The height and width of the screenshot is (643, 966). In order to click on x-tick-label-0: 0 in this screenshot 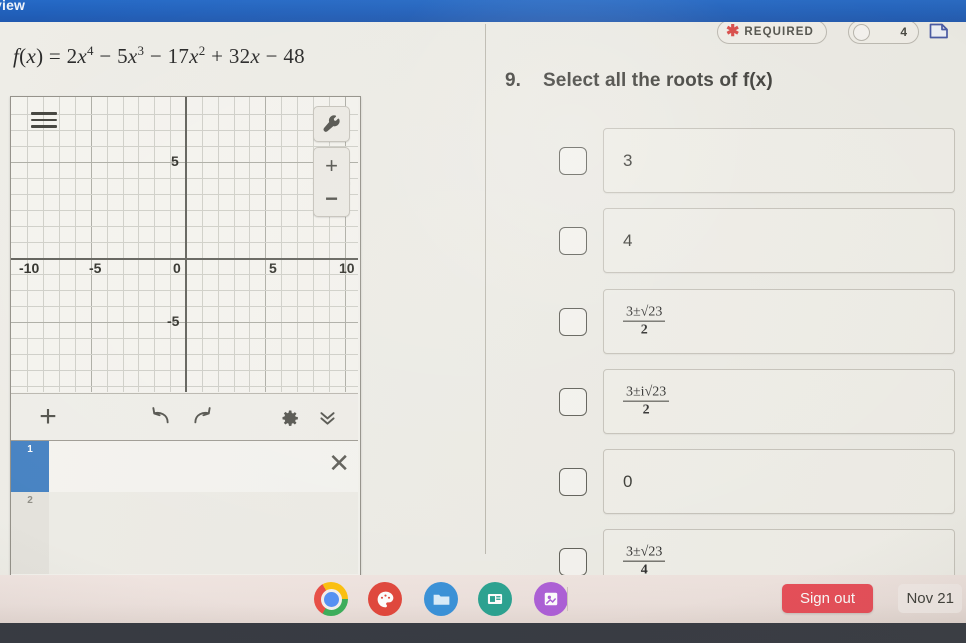, I will do `click(177, 268)`.